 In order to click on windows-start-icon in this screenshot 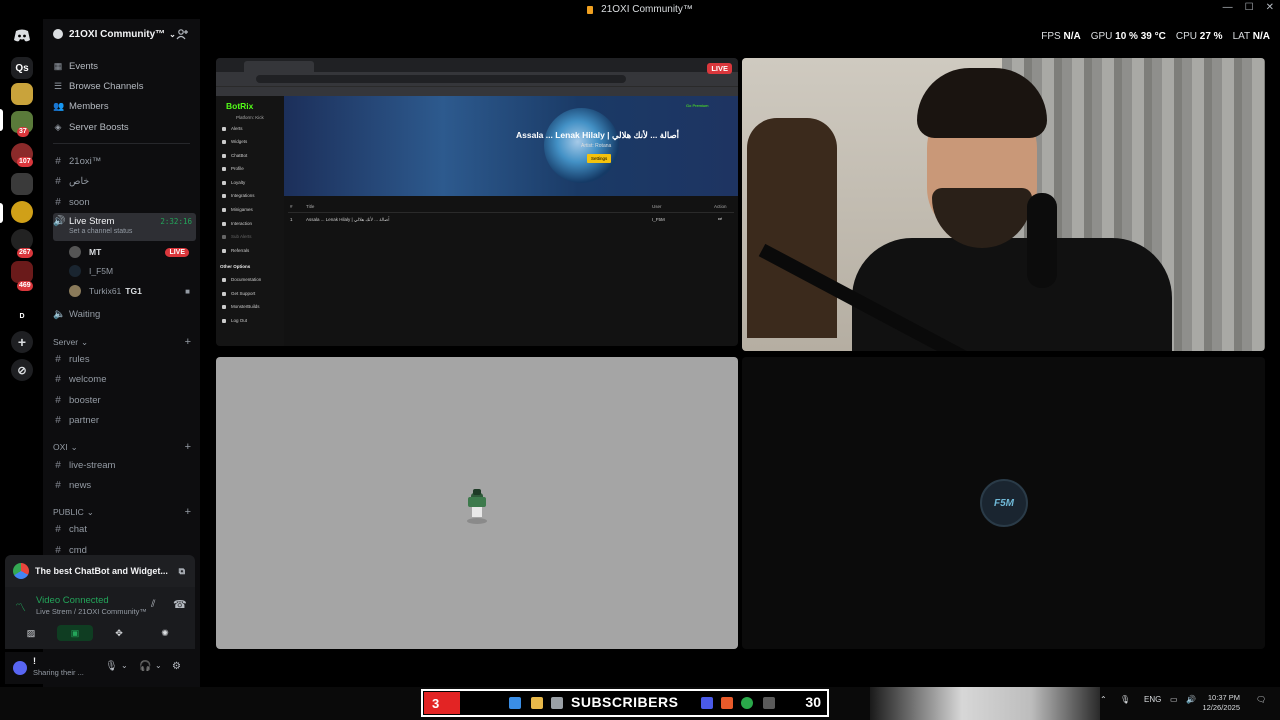, I will do `click(515, 703)`.